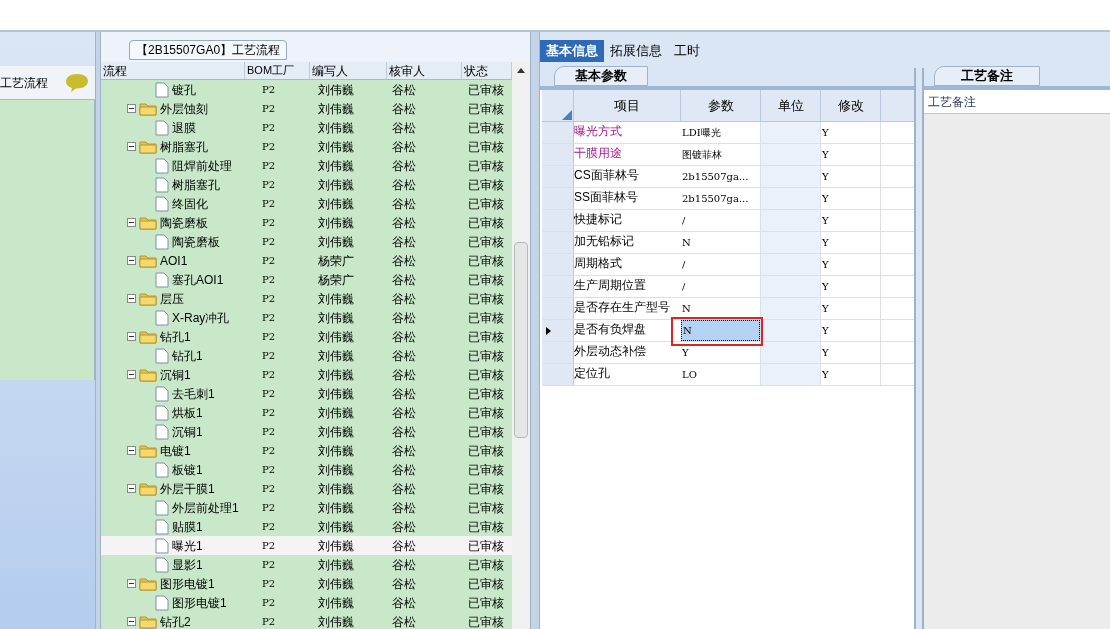 The image size is (1110, 629). I want to click on tree-row: 层压 P2 刘伟巍 谷松 已审核, so click(306, 298).